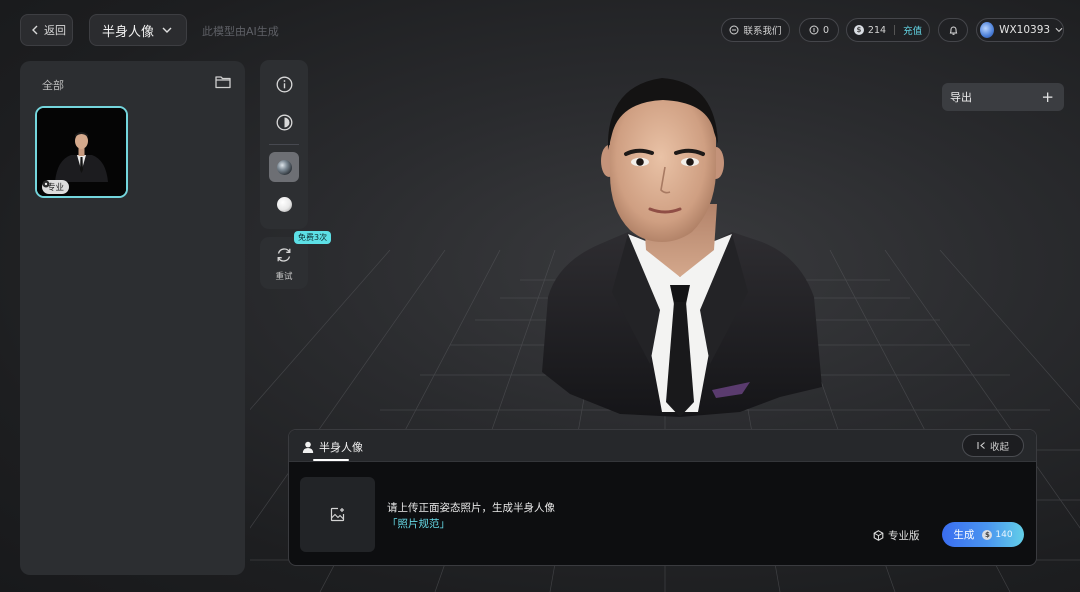 This screenshot has width=1080, height=592. I want to click on model-select: 半身人像, so click(138, 30).